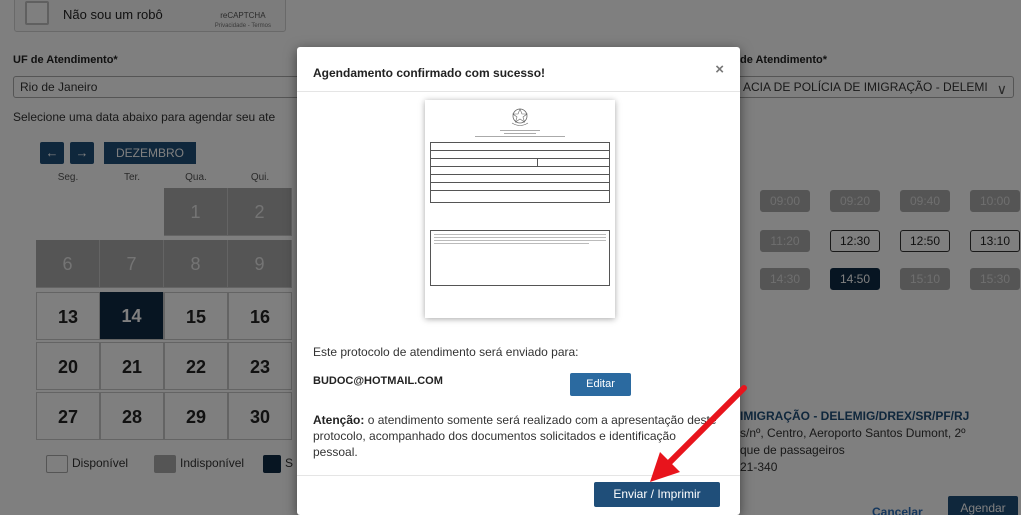 Image resolution: width=1021 pixels, height=515 pixels. What do you see at coordinates (719, 69) in the screenshot?
I see `close-icon: ×` at bounding box center [719, 69].